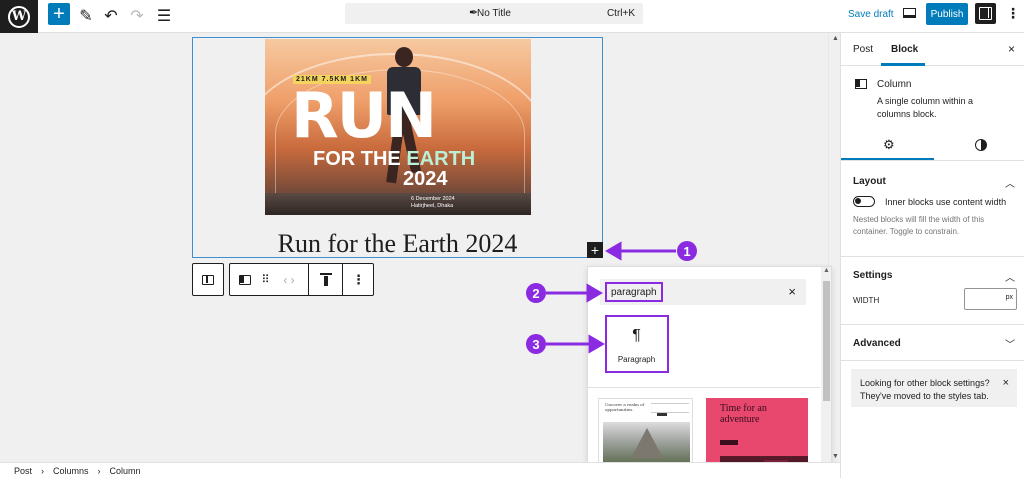  Describe the element at coordinates (420, 470) in the screenshot. I see `block-breadcrumb: Post › Columns › Column` at that location.